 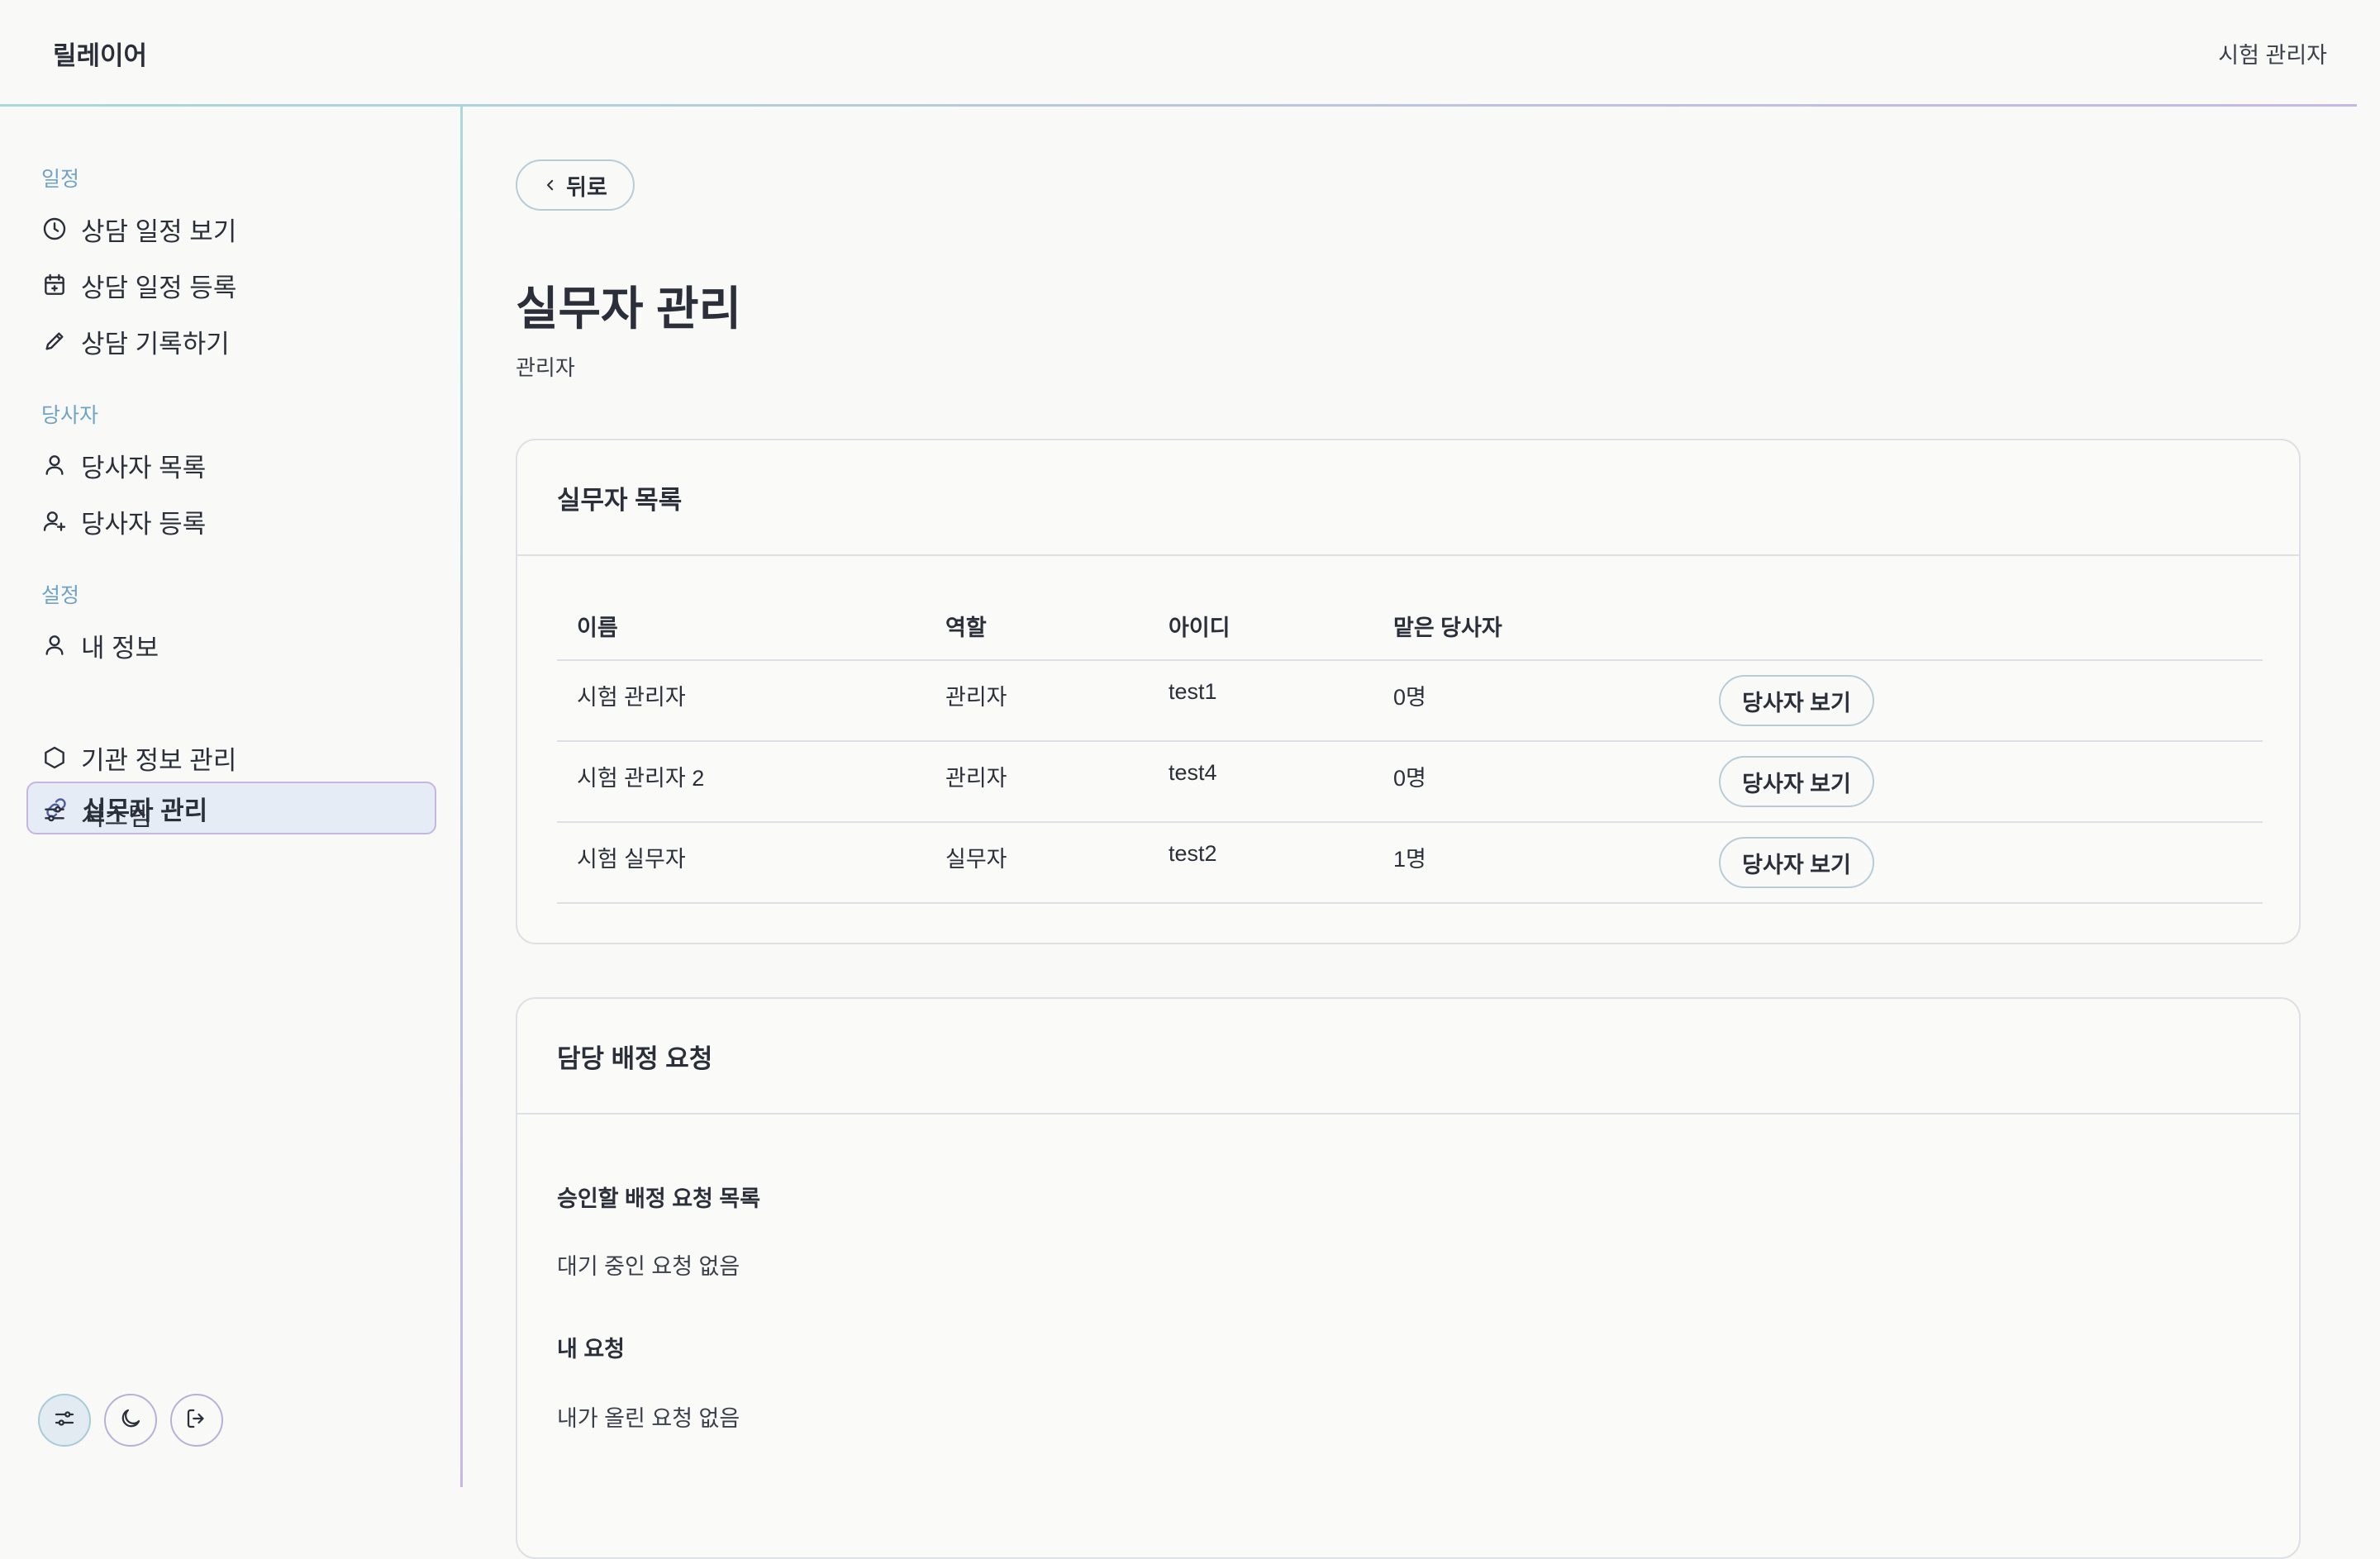 I want to click on sidebar-item-label: 상담 기록하기, so click(x=155, y=344).